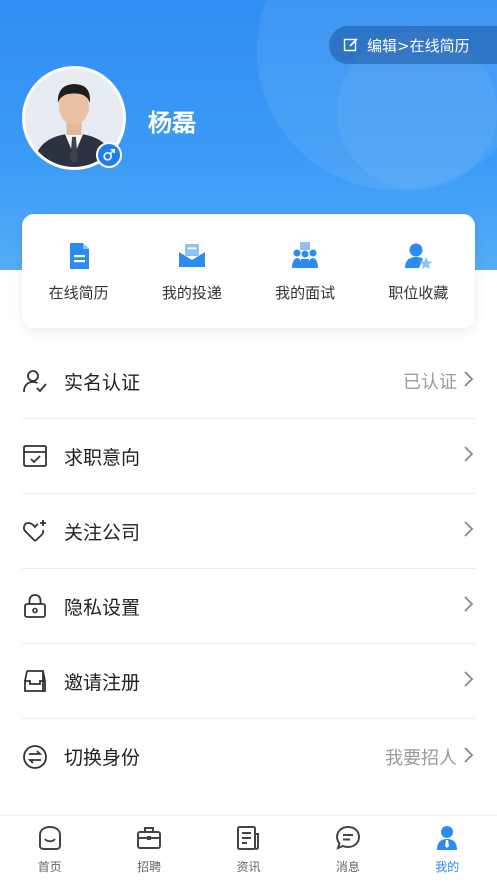 This screenshot has width=497, height=883. Describe the element at coordinates (35, 531) in the screenshot. I see `heart-plus-icon` at that location.